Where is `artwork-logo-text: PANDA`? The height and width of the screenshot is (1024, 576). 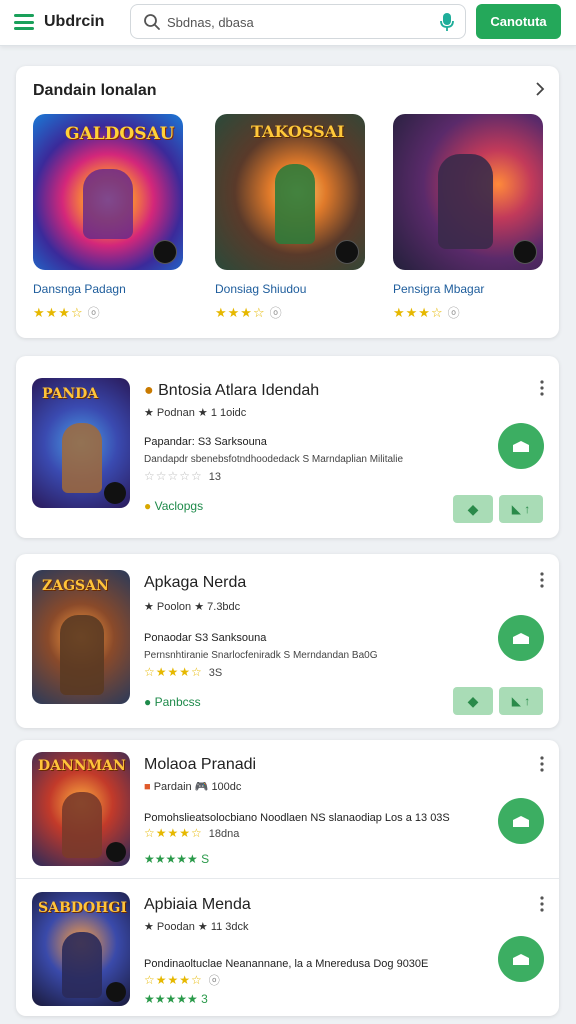 artwork-logo-text: PANDA is located at coordinates (70, 394).